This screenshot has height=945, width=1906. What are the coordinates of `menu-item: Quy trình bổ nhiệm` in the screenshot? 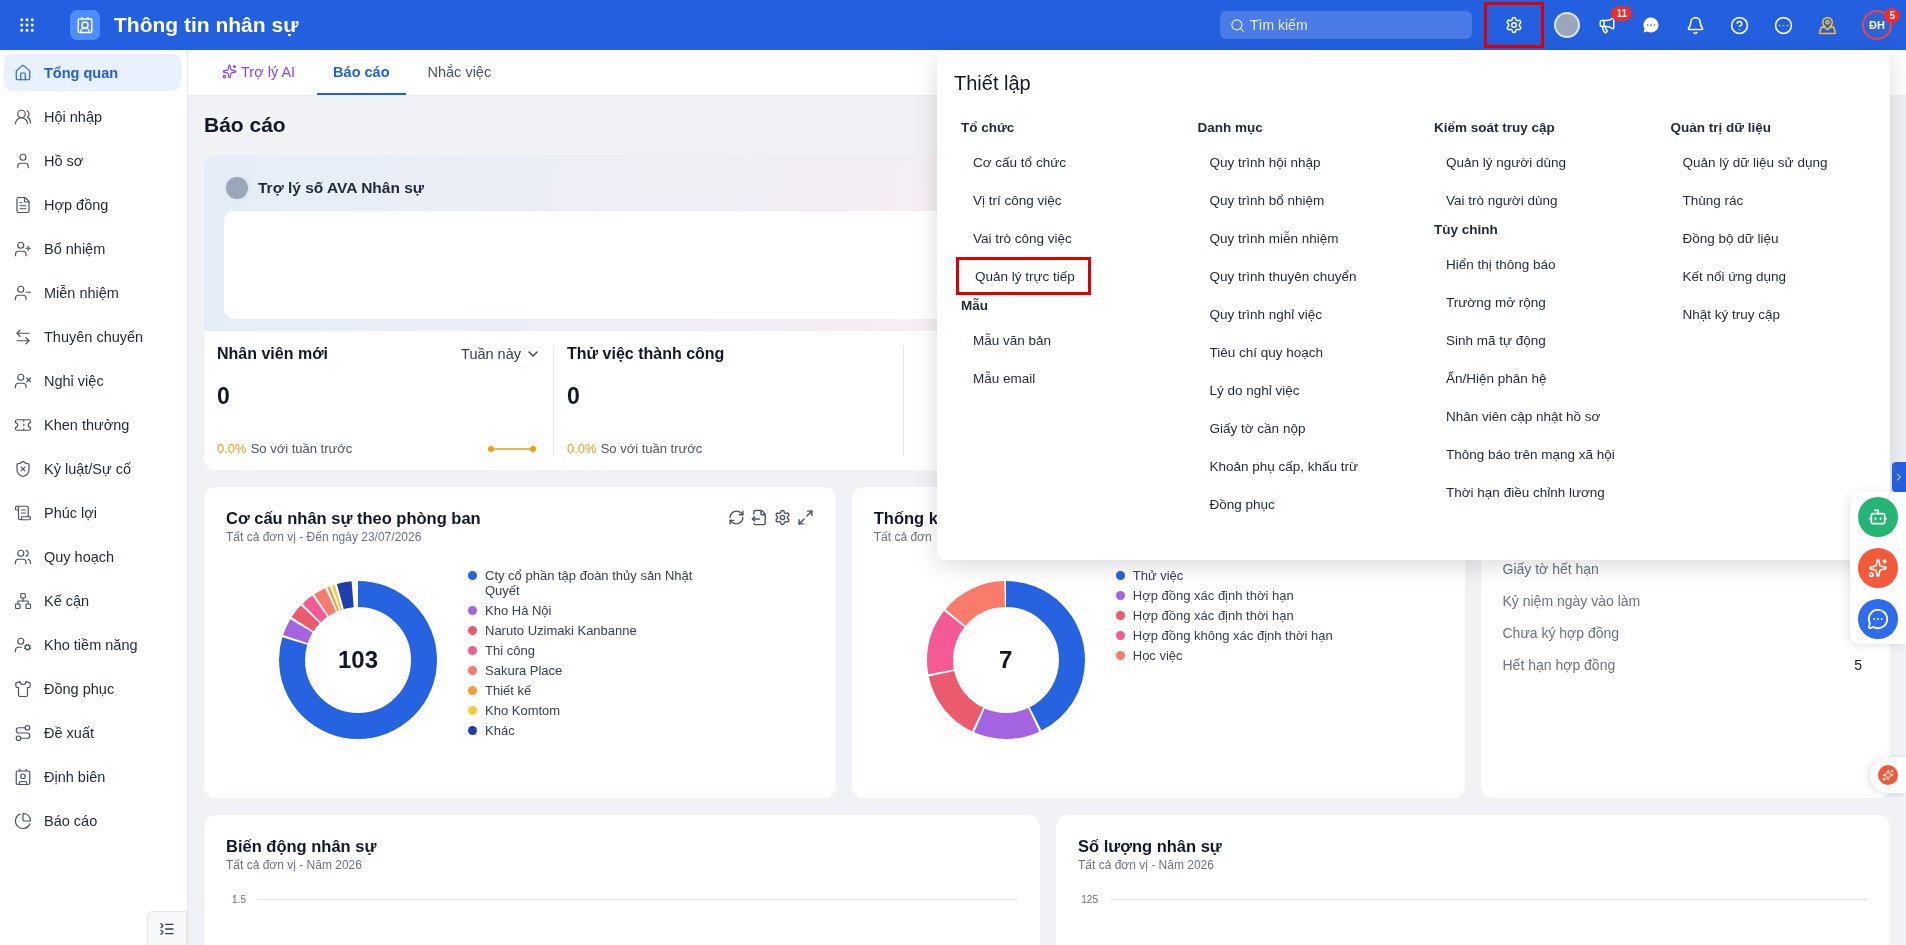 It's located at (1261, 200).